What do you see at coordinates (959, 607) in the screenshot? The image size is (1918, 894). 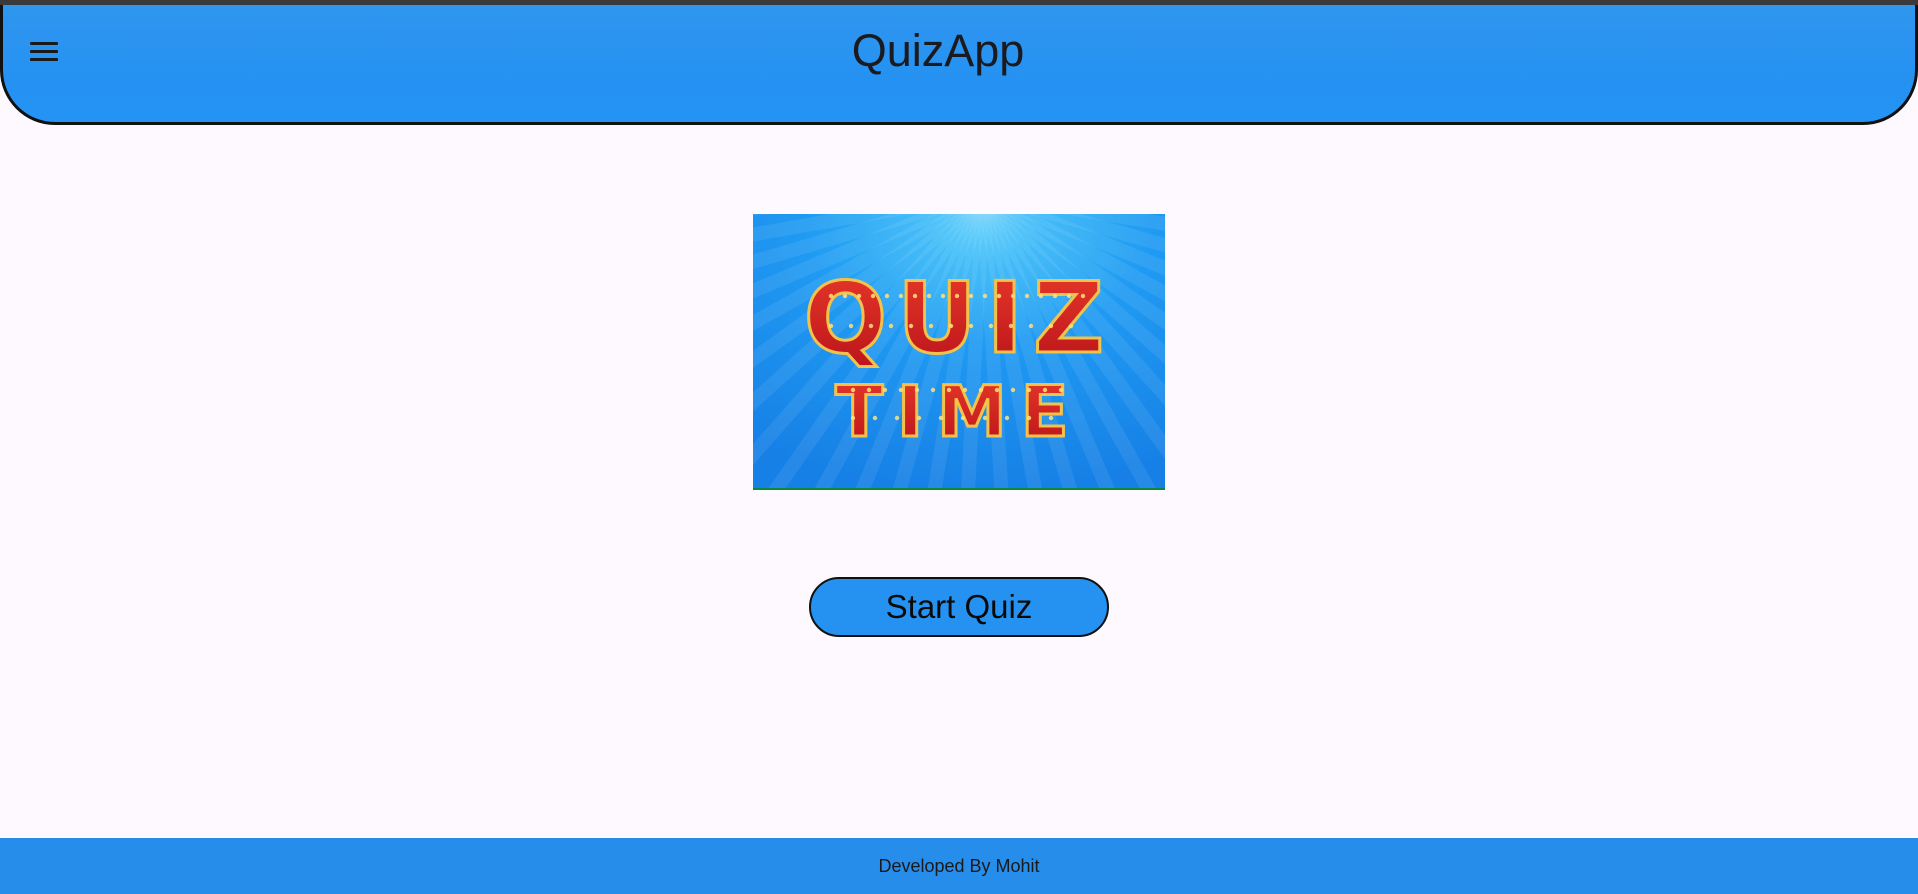 I see `start-quiz-button: Start Quiz` at bounding box center [959, 607].